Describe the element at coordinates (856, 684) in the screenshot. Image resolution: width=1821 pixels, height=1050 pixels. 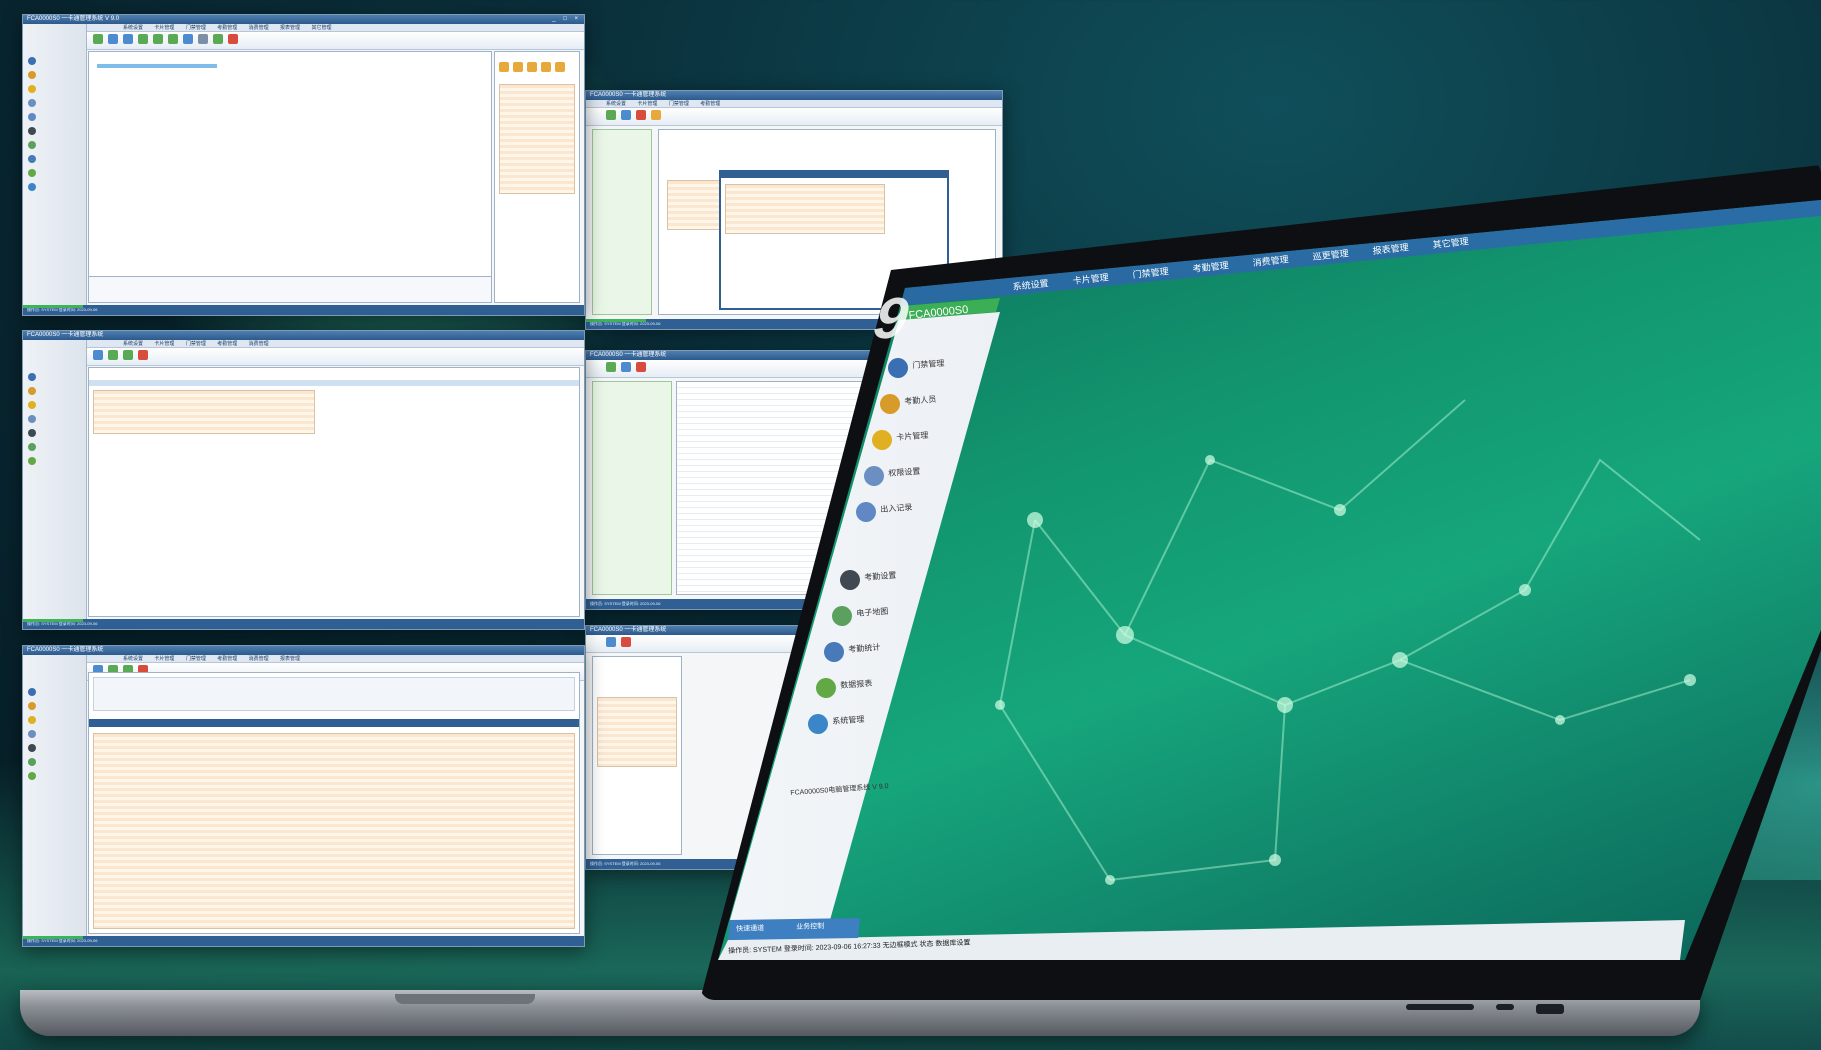
I see `sidebar-item-report: 数据报表` at that location.